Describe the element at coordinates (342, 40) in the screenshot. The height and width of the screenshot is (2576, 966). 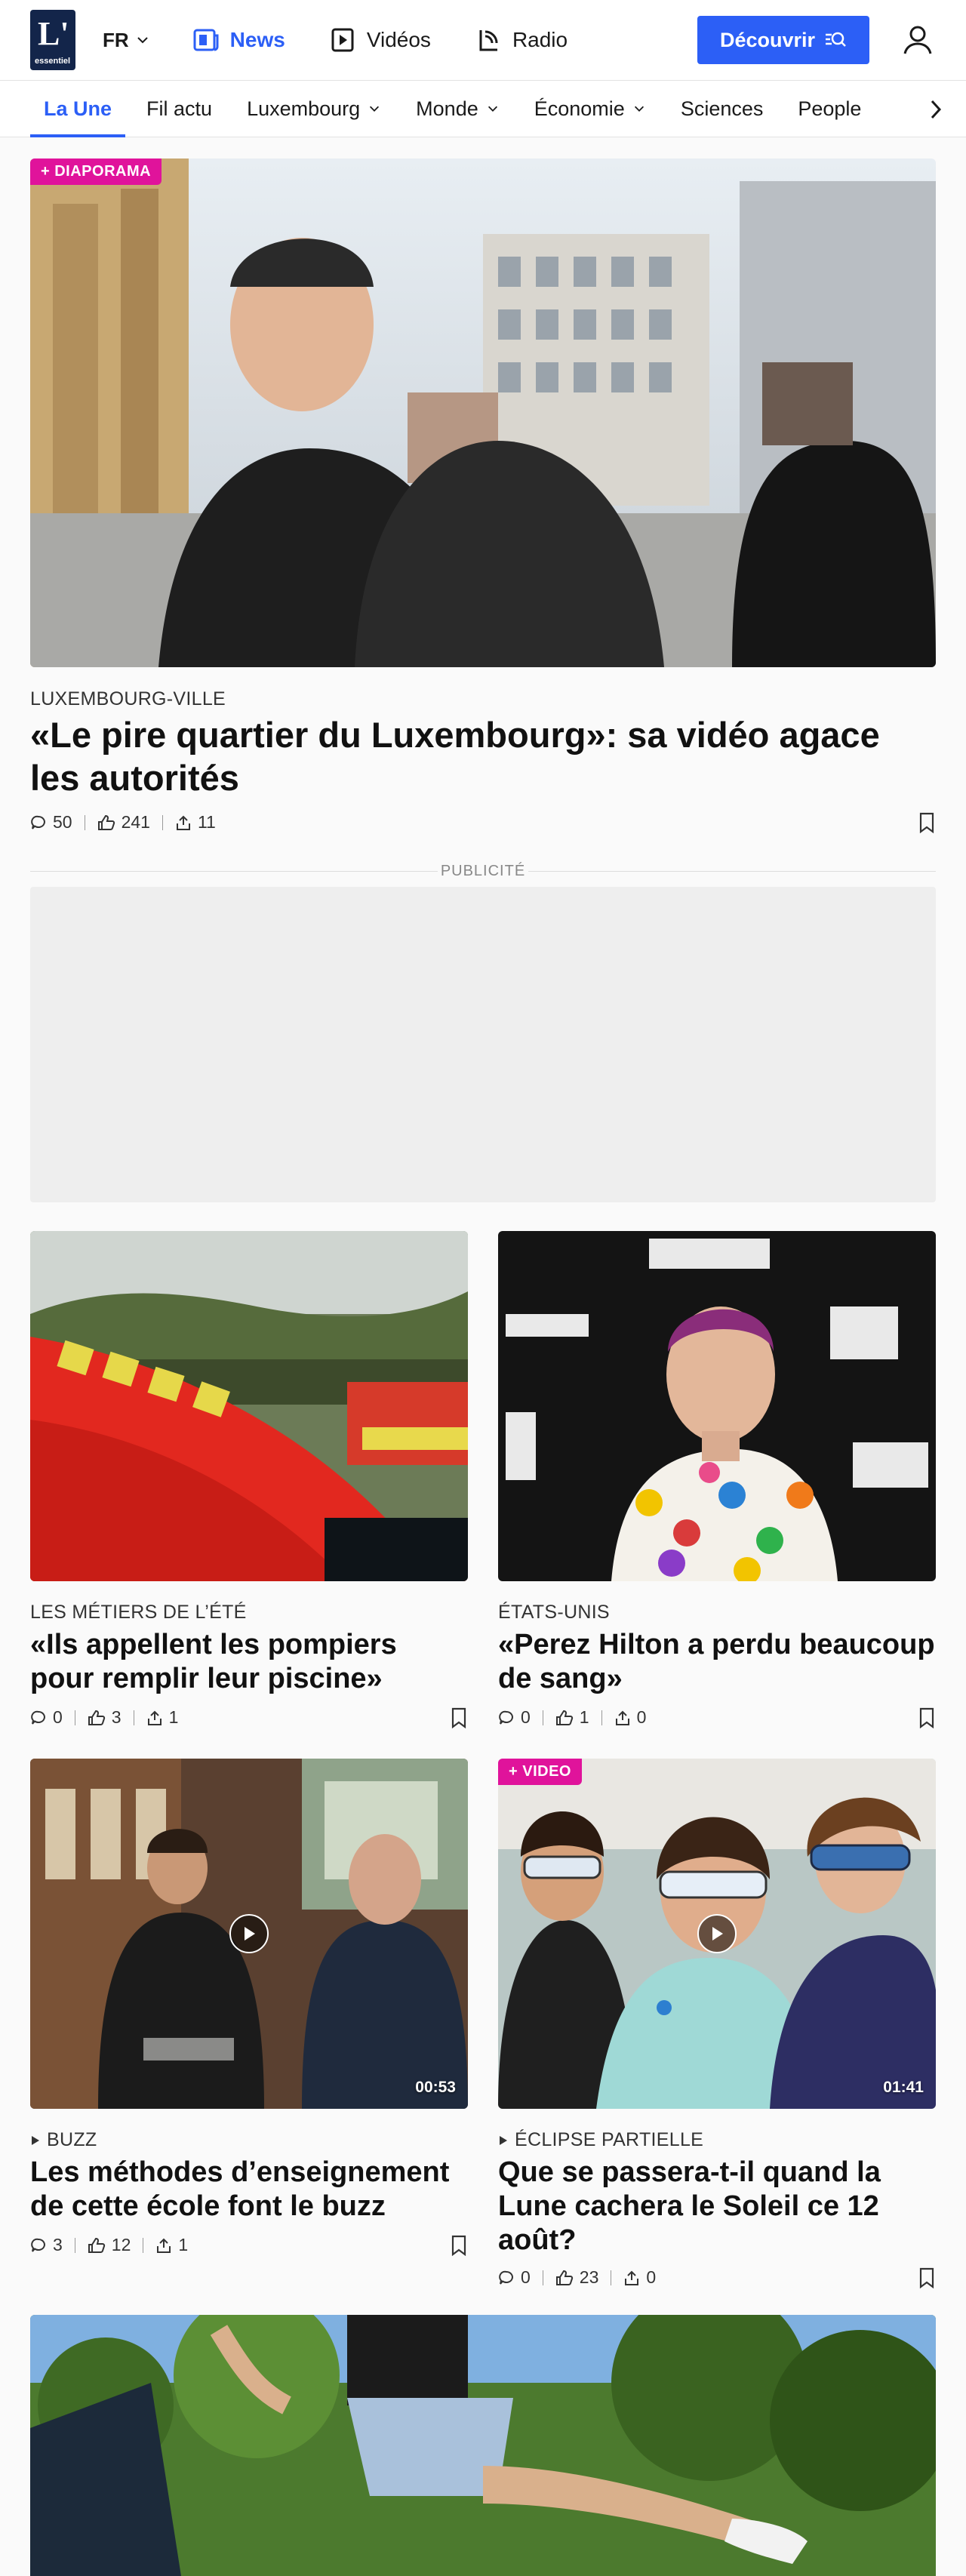
I see `video-play-icon` at that location.